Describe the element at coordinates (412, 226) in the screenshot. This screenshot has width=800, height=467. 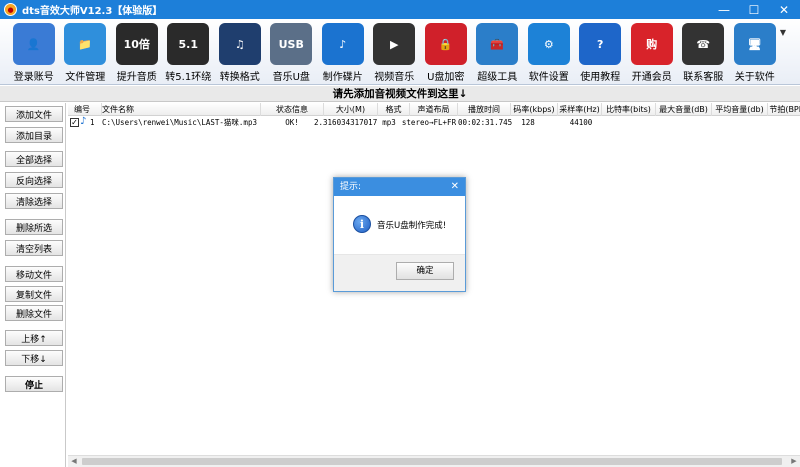
I see `dialog-message: 音乐U盘制作完成!` at that location.